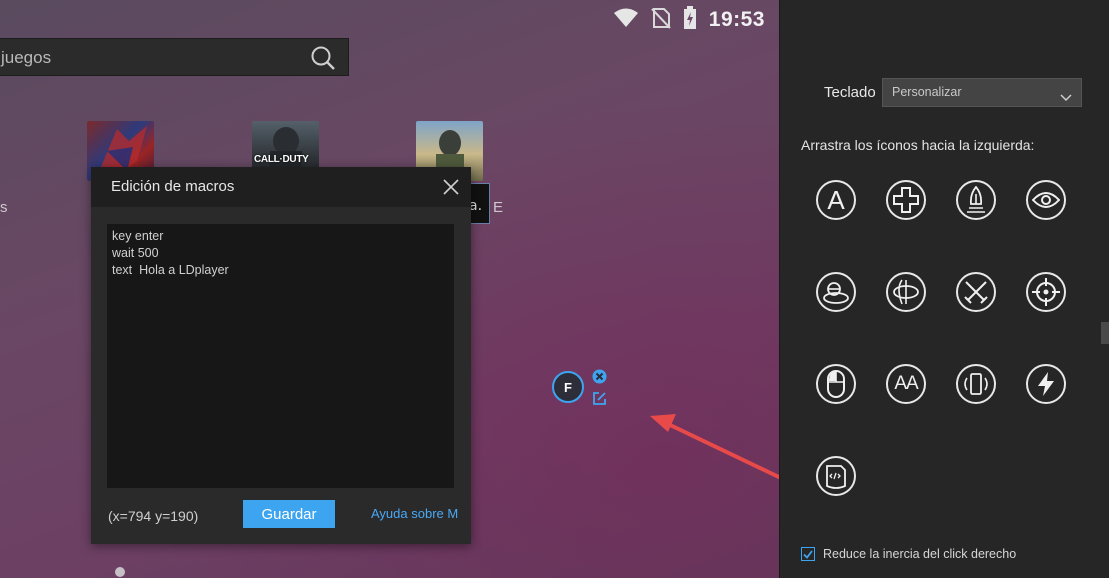 This screenshot has width=1109, height=578. I want to click on aim-view-icon, so click(836, 292).